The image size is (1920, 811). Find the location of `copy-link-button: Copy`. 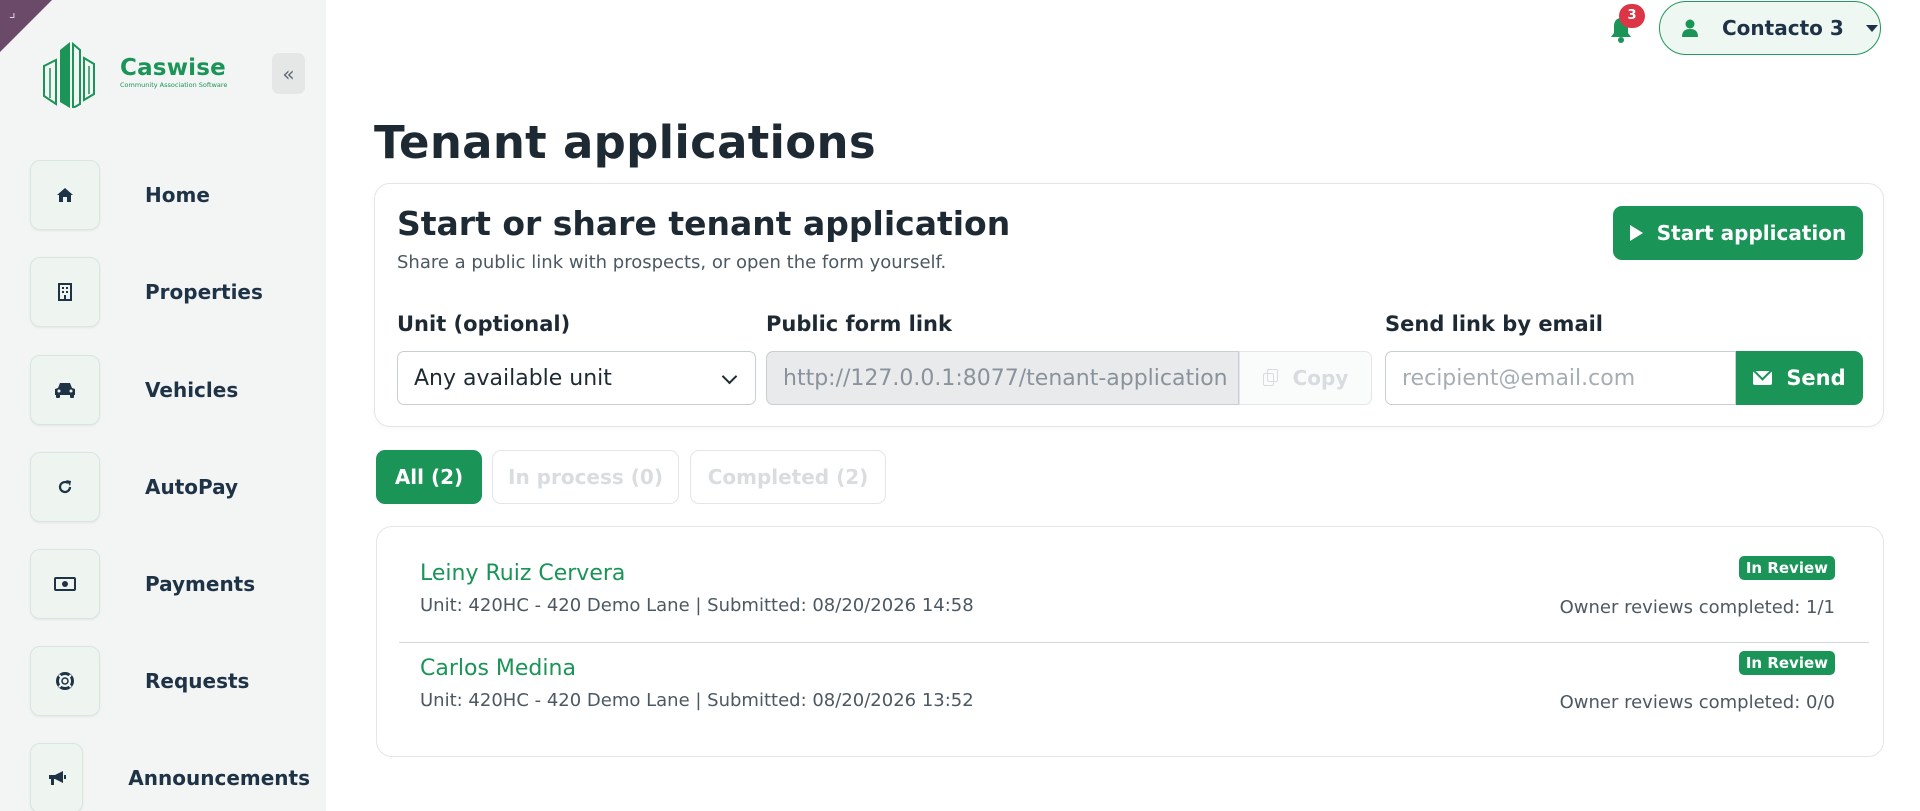

copy-link-button: Copy is located at coordinates (1305, 378).